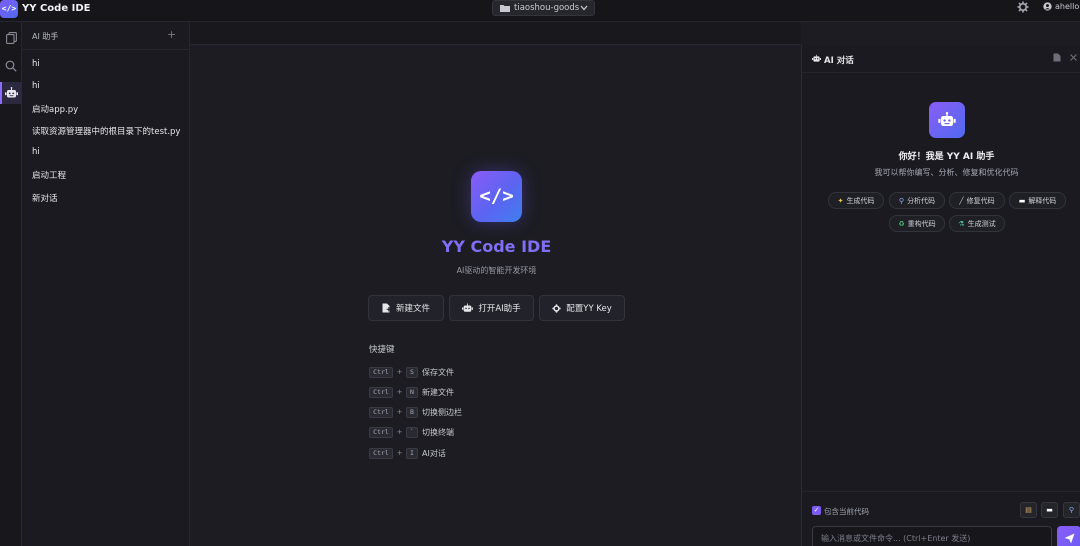 The height and width of the screenshot is (546, 1080). I want to click on app-title: YY Code IDE, so click(56, 8).